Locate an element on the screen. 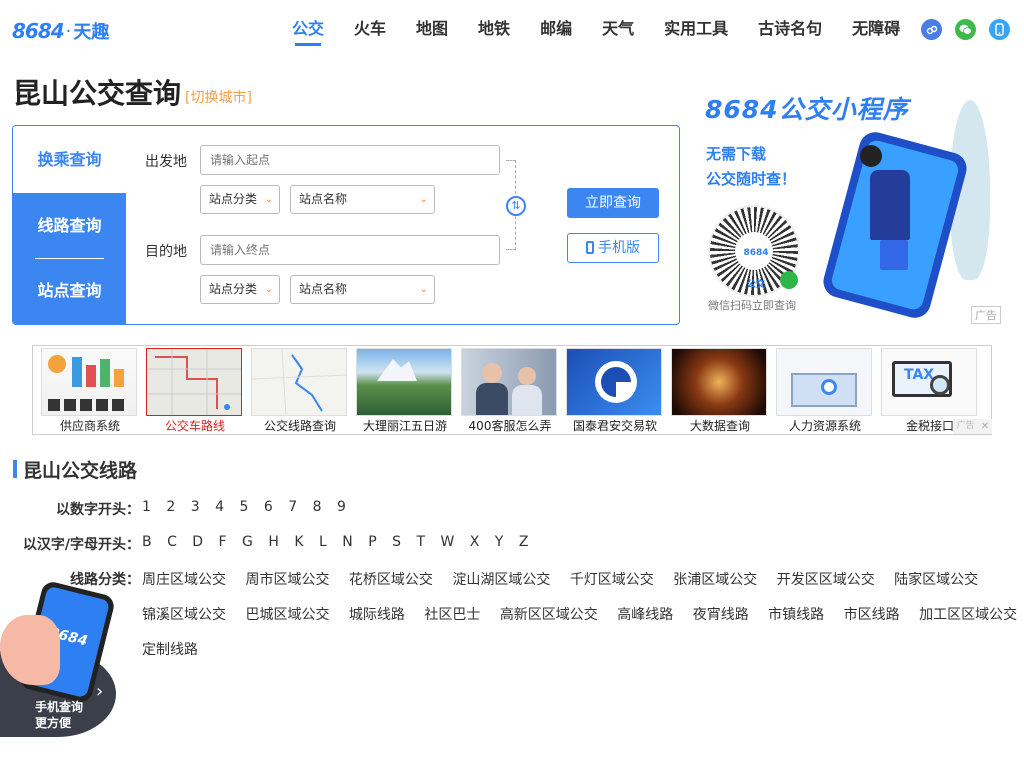  wechat-mini-badge-icon is located at coordinates (789, 280).